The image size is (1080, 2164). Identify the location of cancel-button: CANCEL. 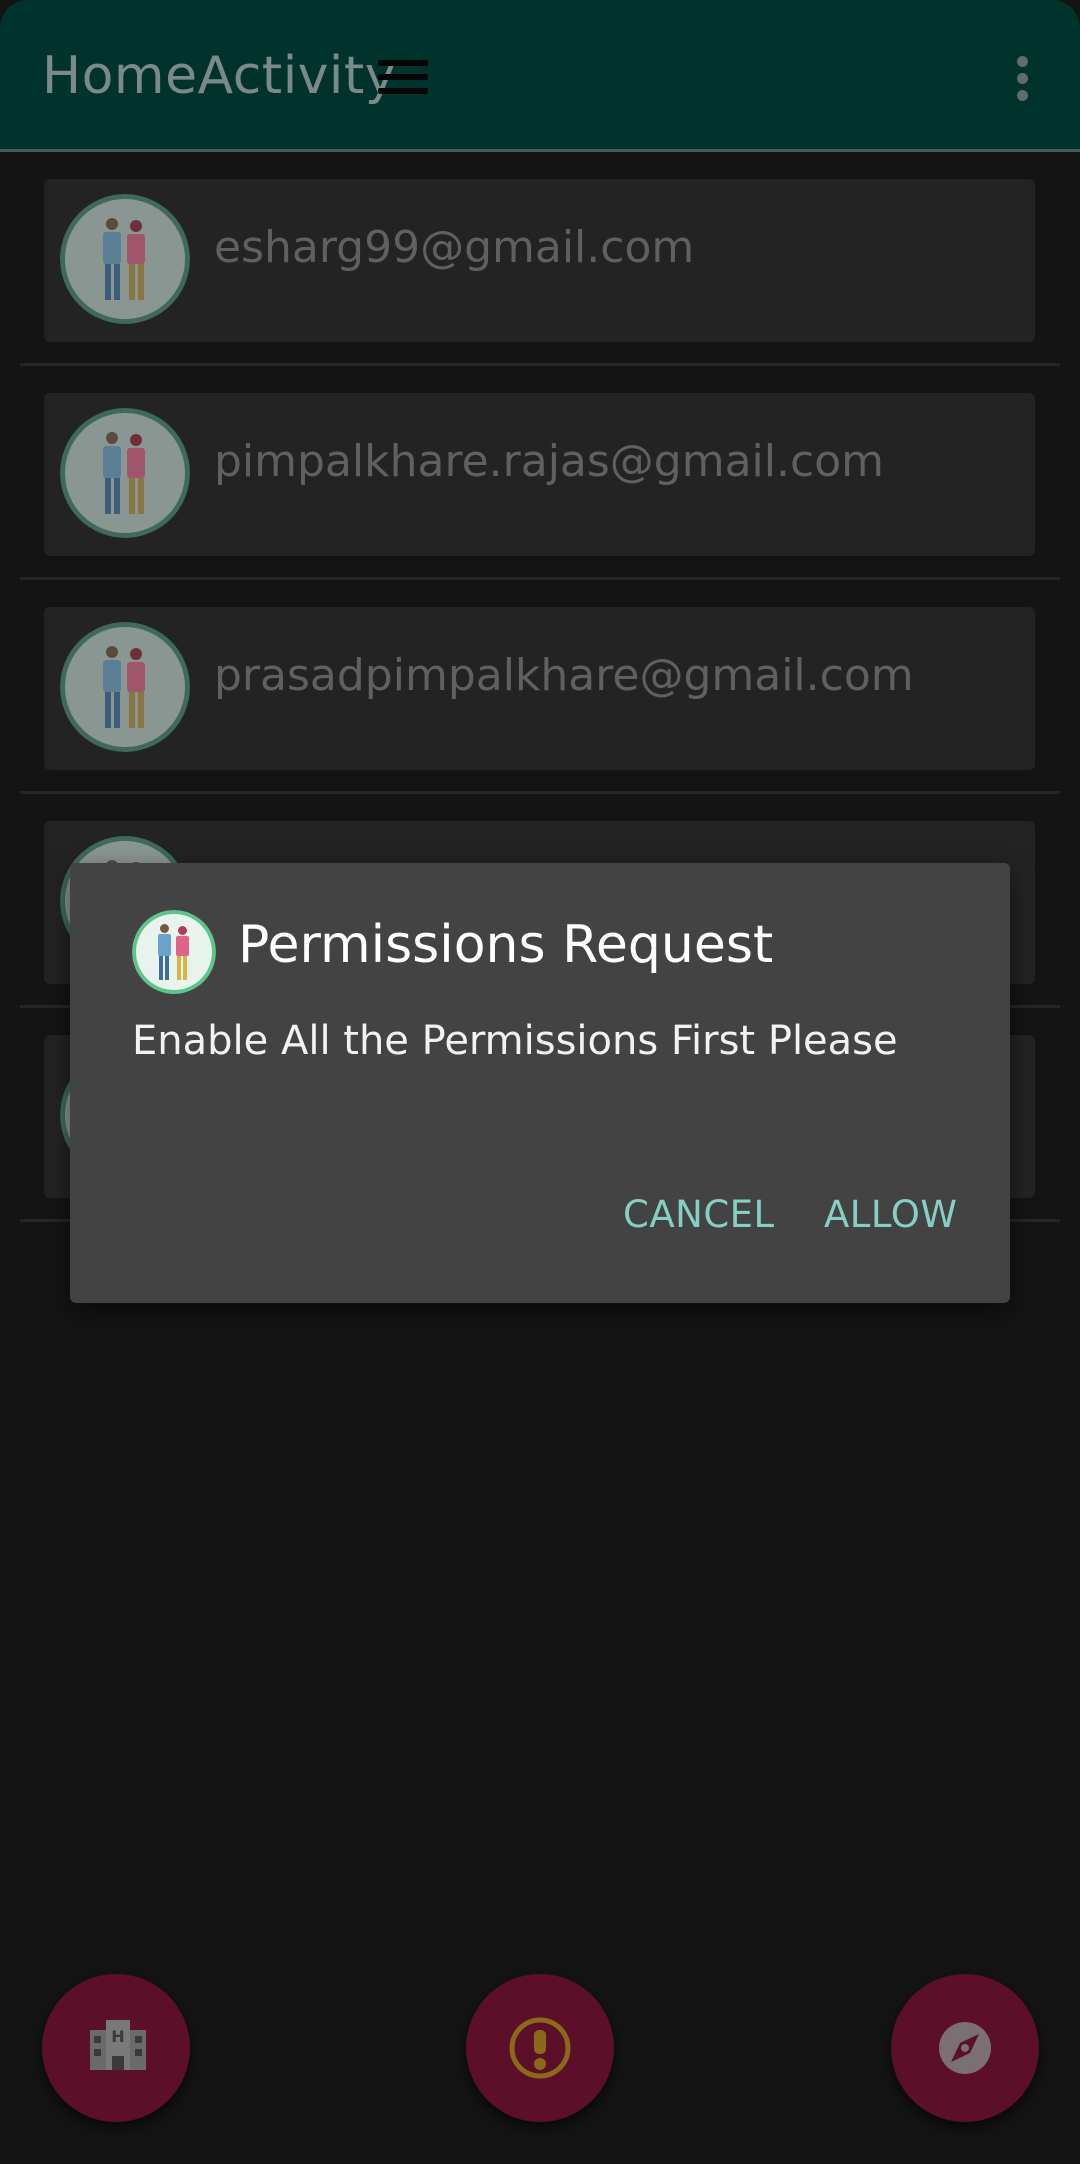
(699, 1214).